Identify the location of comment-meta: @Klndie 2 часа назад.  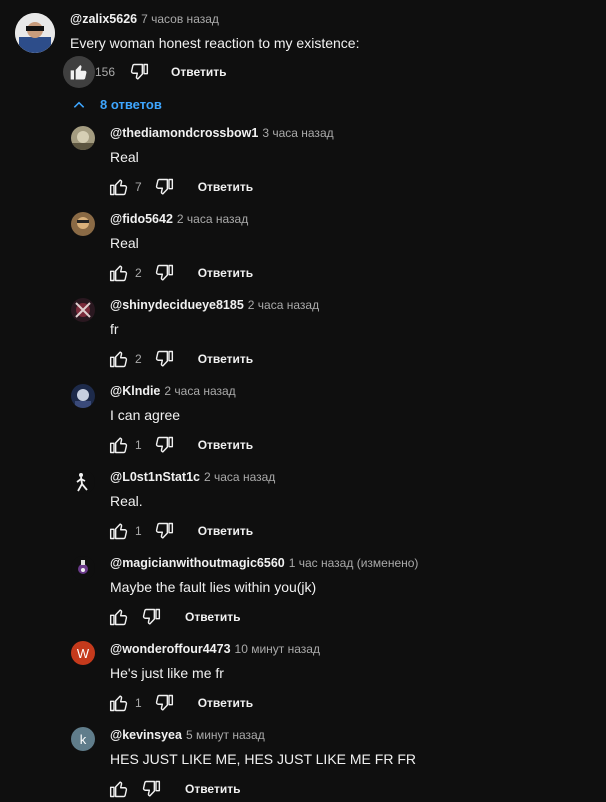
(173, 391).